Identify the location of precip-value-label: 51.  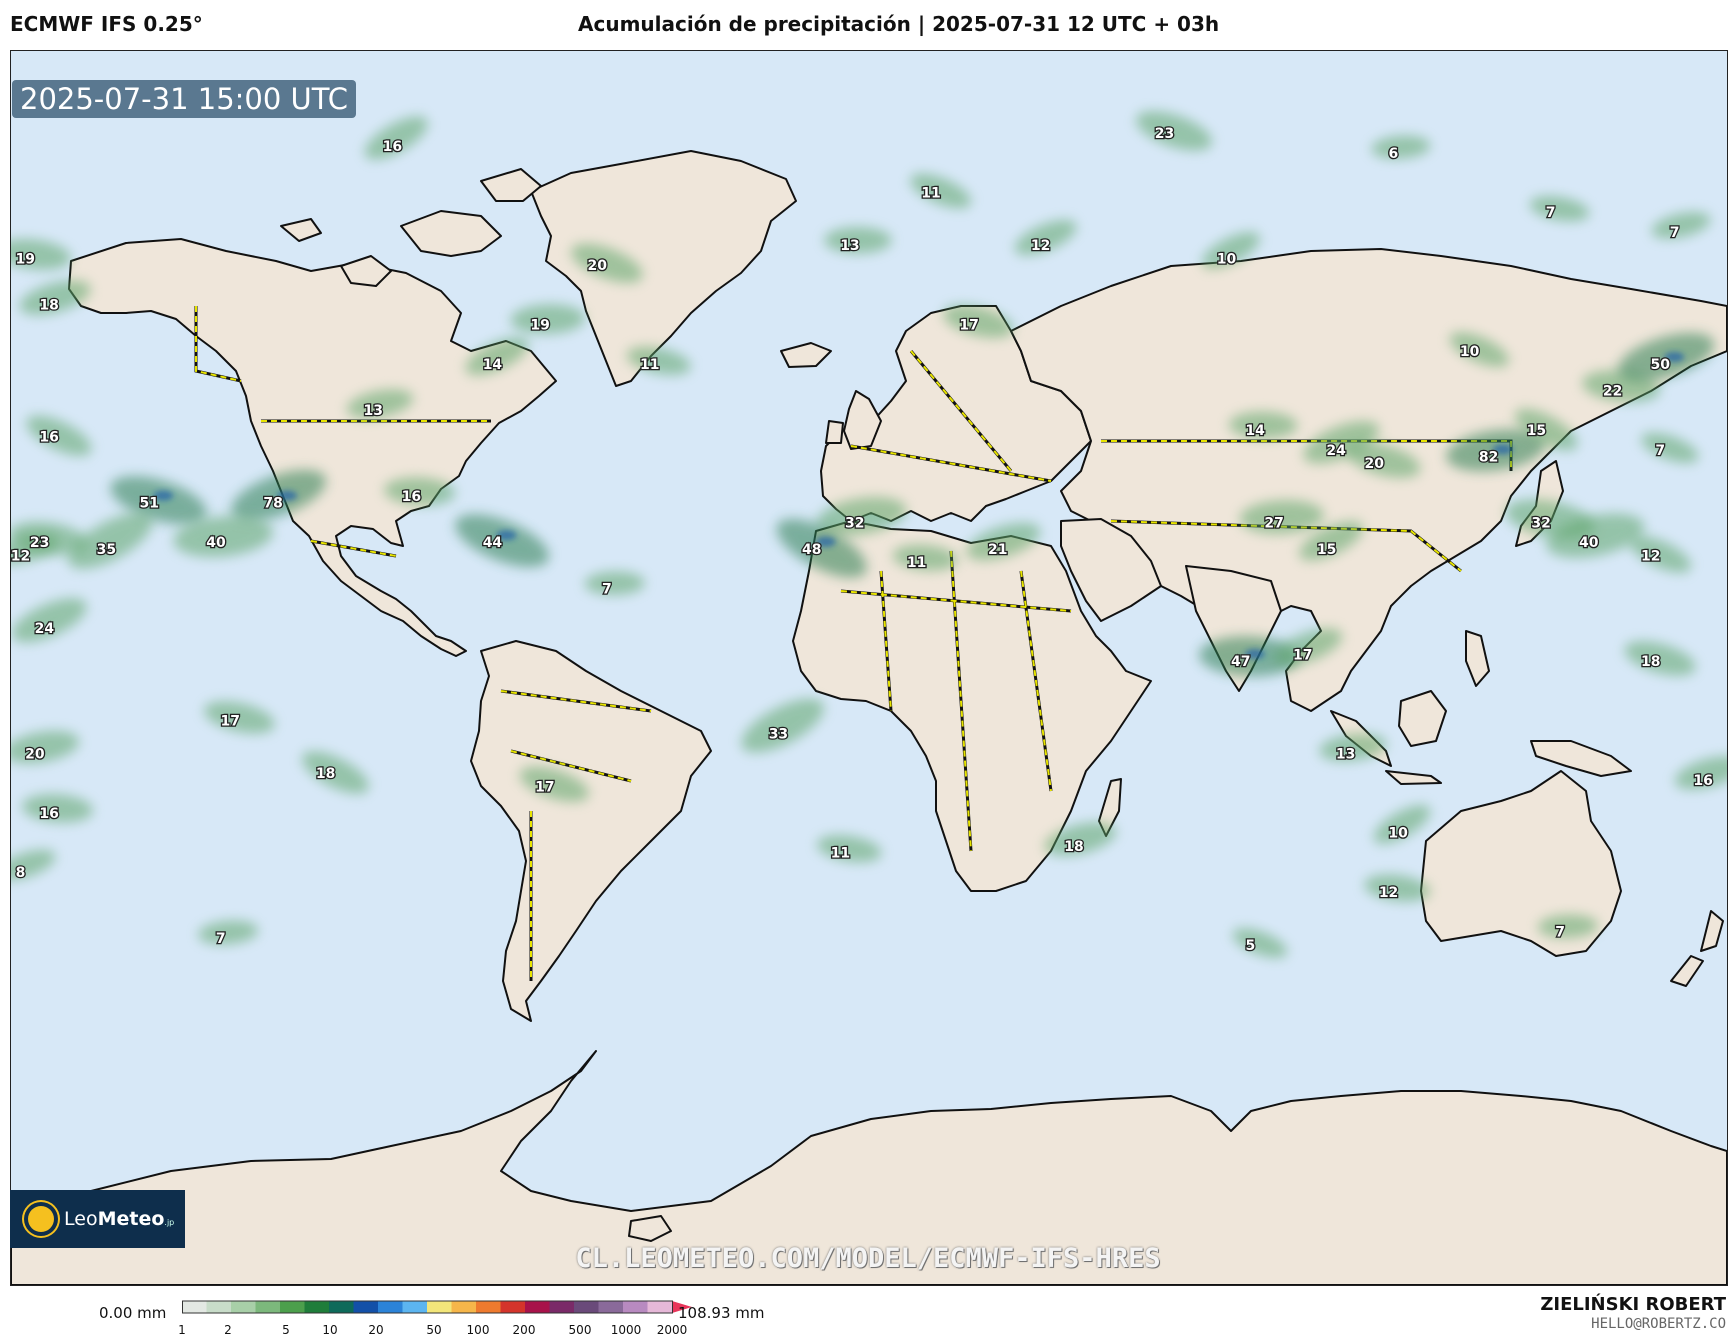
(148, 504).